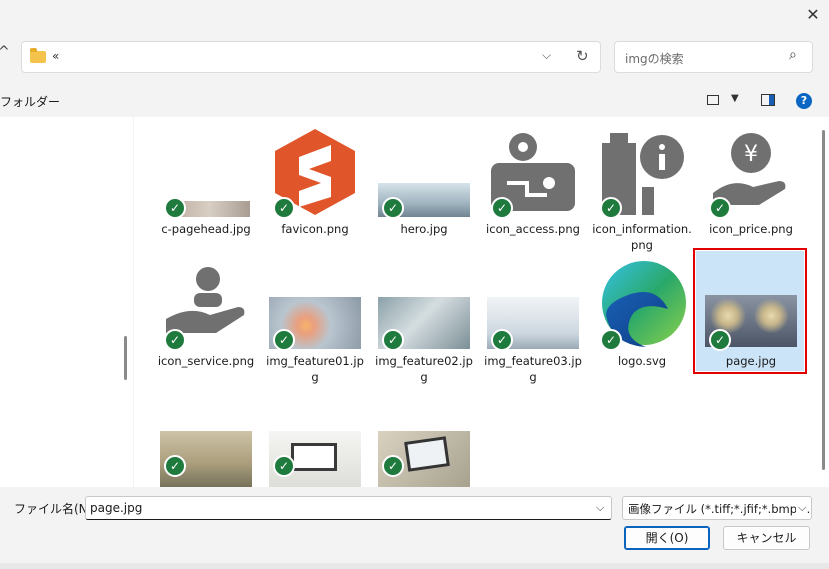 The height and width of the screenshot is (569, 829). I want to click on filename-value: page.jpg, so click(116, 508).